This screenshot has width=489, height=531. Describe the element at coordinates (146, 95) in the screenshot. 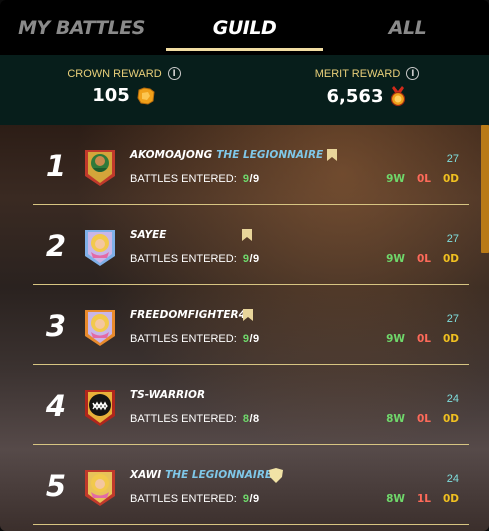

I see `crown-token-icon` at that location.